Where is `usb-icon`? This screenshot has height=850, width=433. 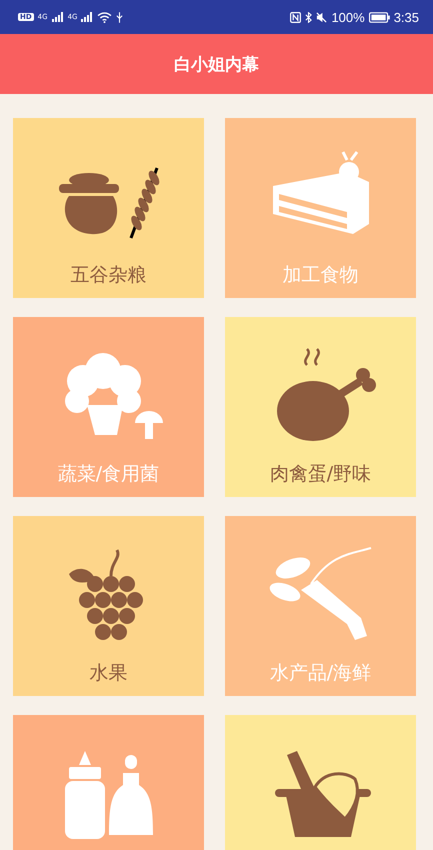 usb-icon is located at coordinates (120, 17).